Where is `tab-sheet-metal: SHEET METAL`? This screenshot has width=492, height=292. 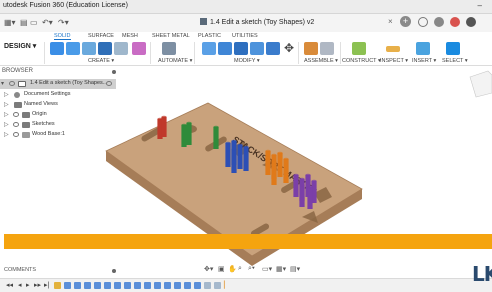
tab-sheet-metal: SHEET METAL is located at coordinates (171, 36).